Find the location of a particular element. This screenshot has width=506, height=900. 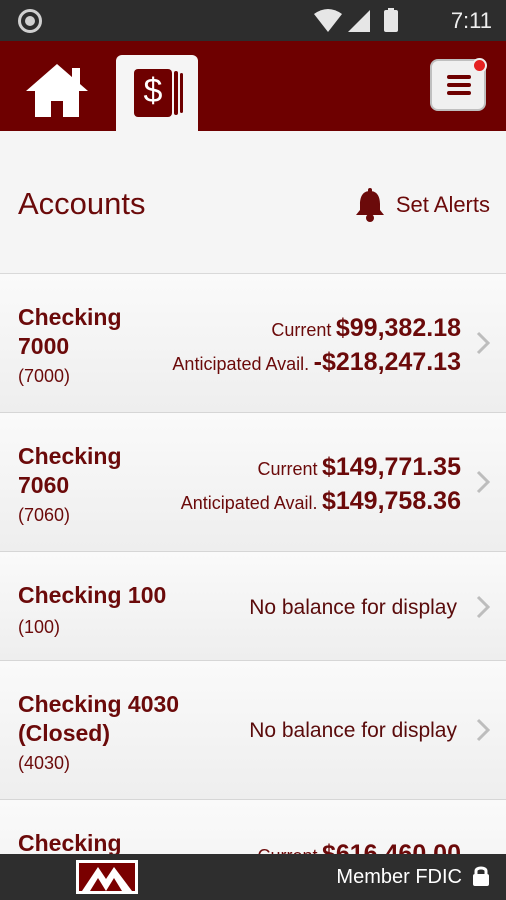

footer: Member FDIC is located at coordinates (253, 877).